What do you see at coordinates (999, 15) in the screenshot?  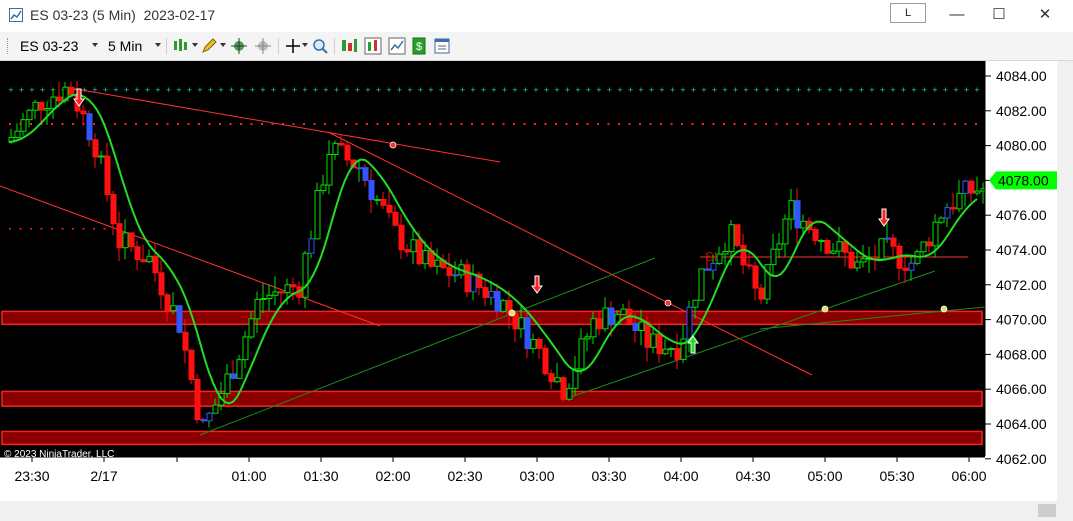 I see `maximize-button: ☐` at bounding box center [999, 15].